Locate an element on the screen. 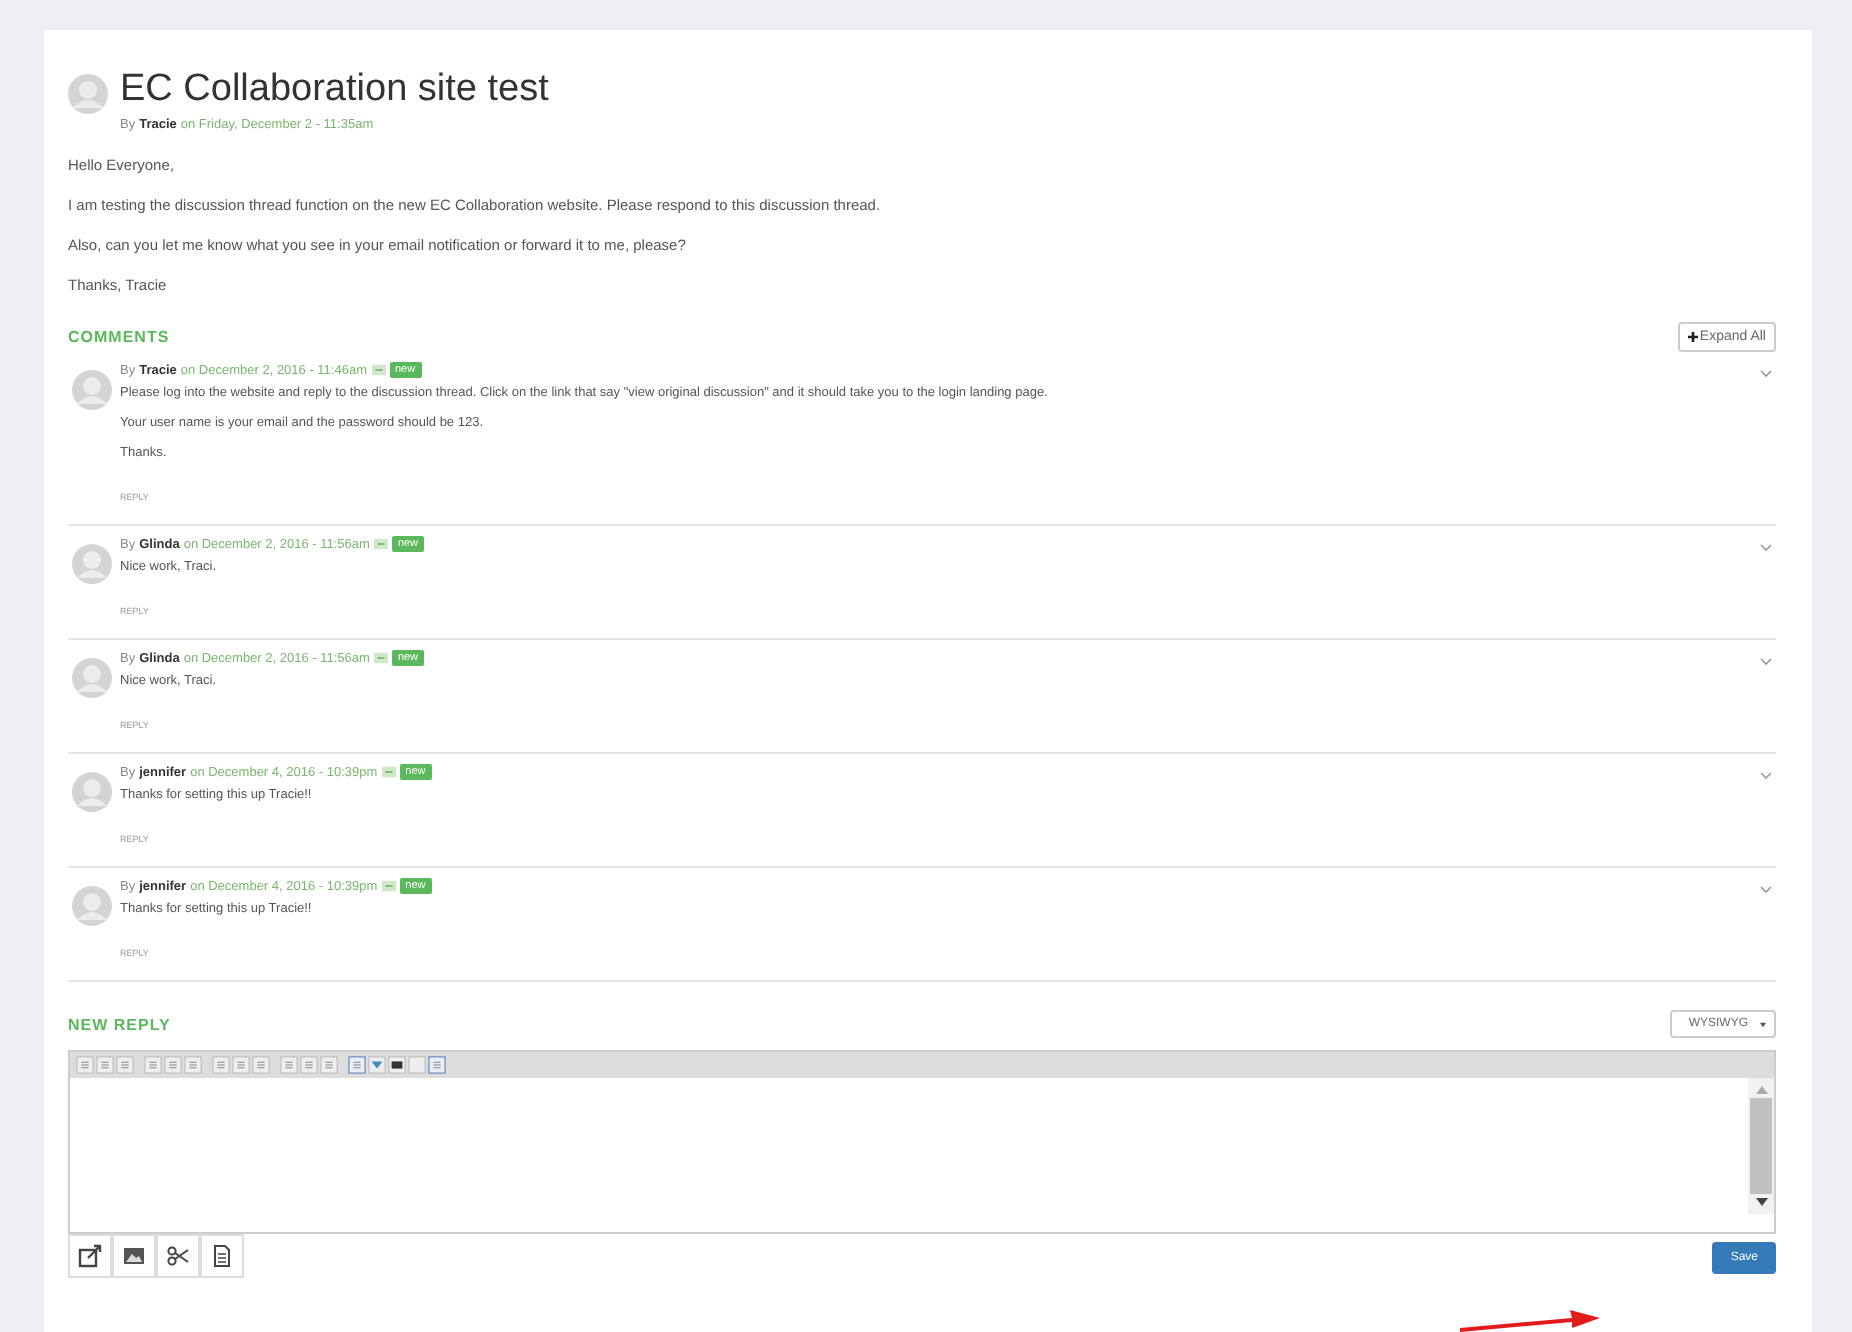 The width and height of the screenshot is (1852, 1332). plus-icon is located at coordinates (1692, 337).